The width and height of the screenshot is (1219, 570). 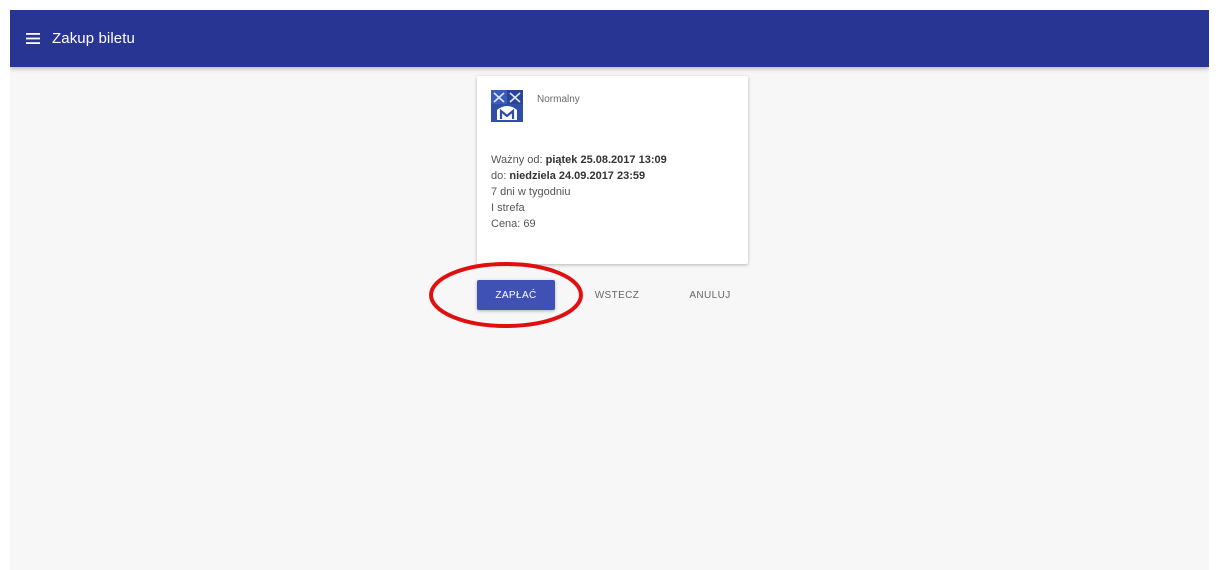 What do you see at coordinates (529, 224) in the screenshot?
I see `price-value: 69` at bounding box center [529, 224].